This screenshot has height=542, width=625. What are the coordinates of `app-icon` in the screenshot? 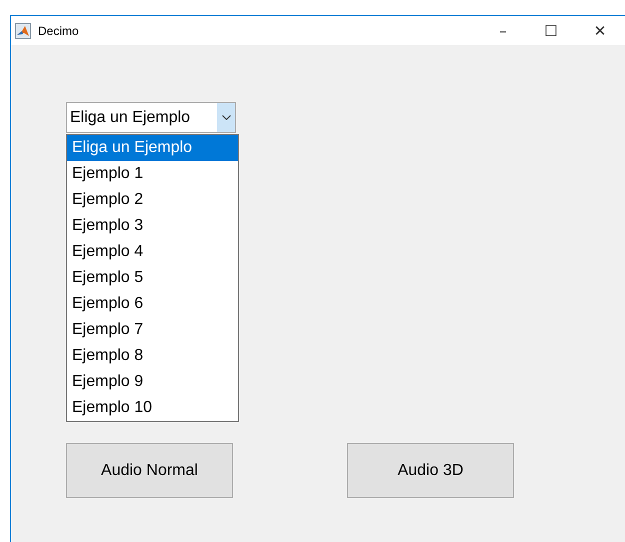 It's located at (23, 30).